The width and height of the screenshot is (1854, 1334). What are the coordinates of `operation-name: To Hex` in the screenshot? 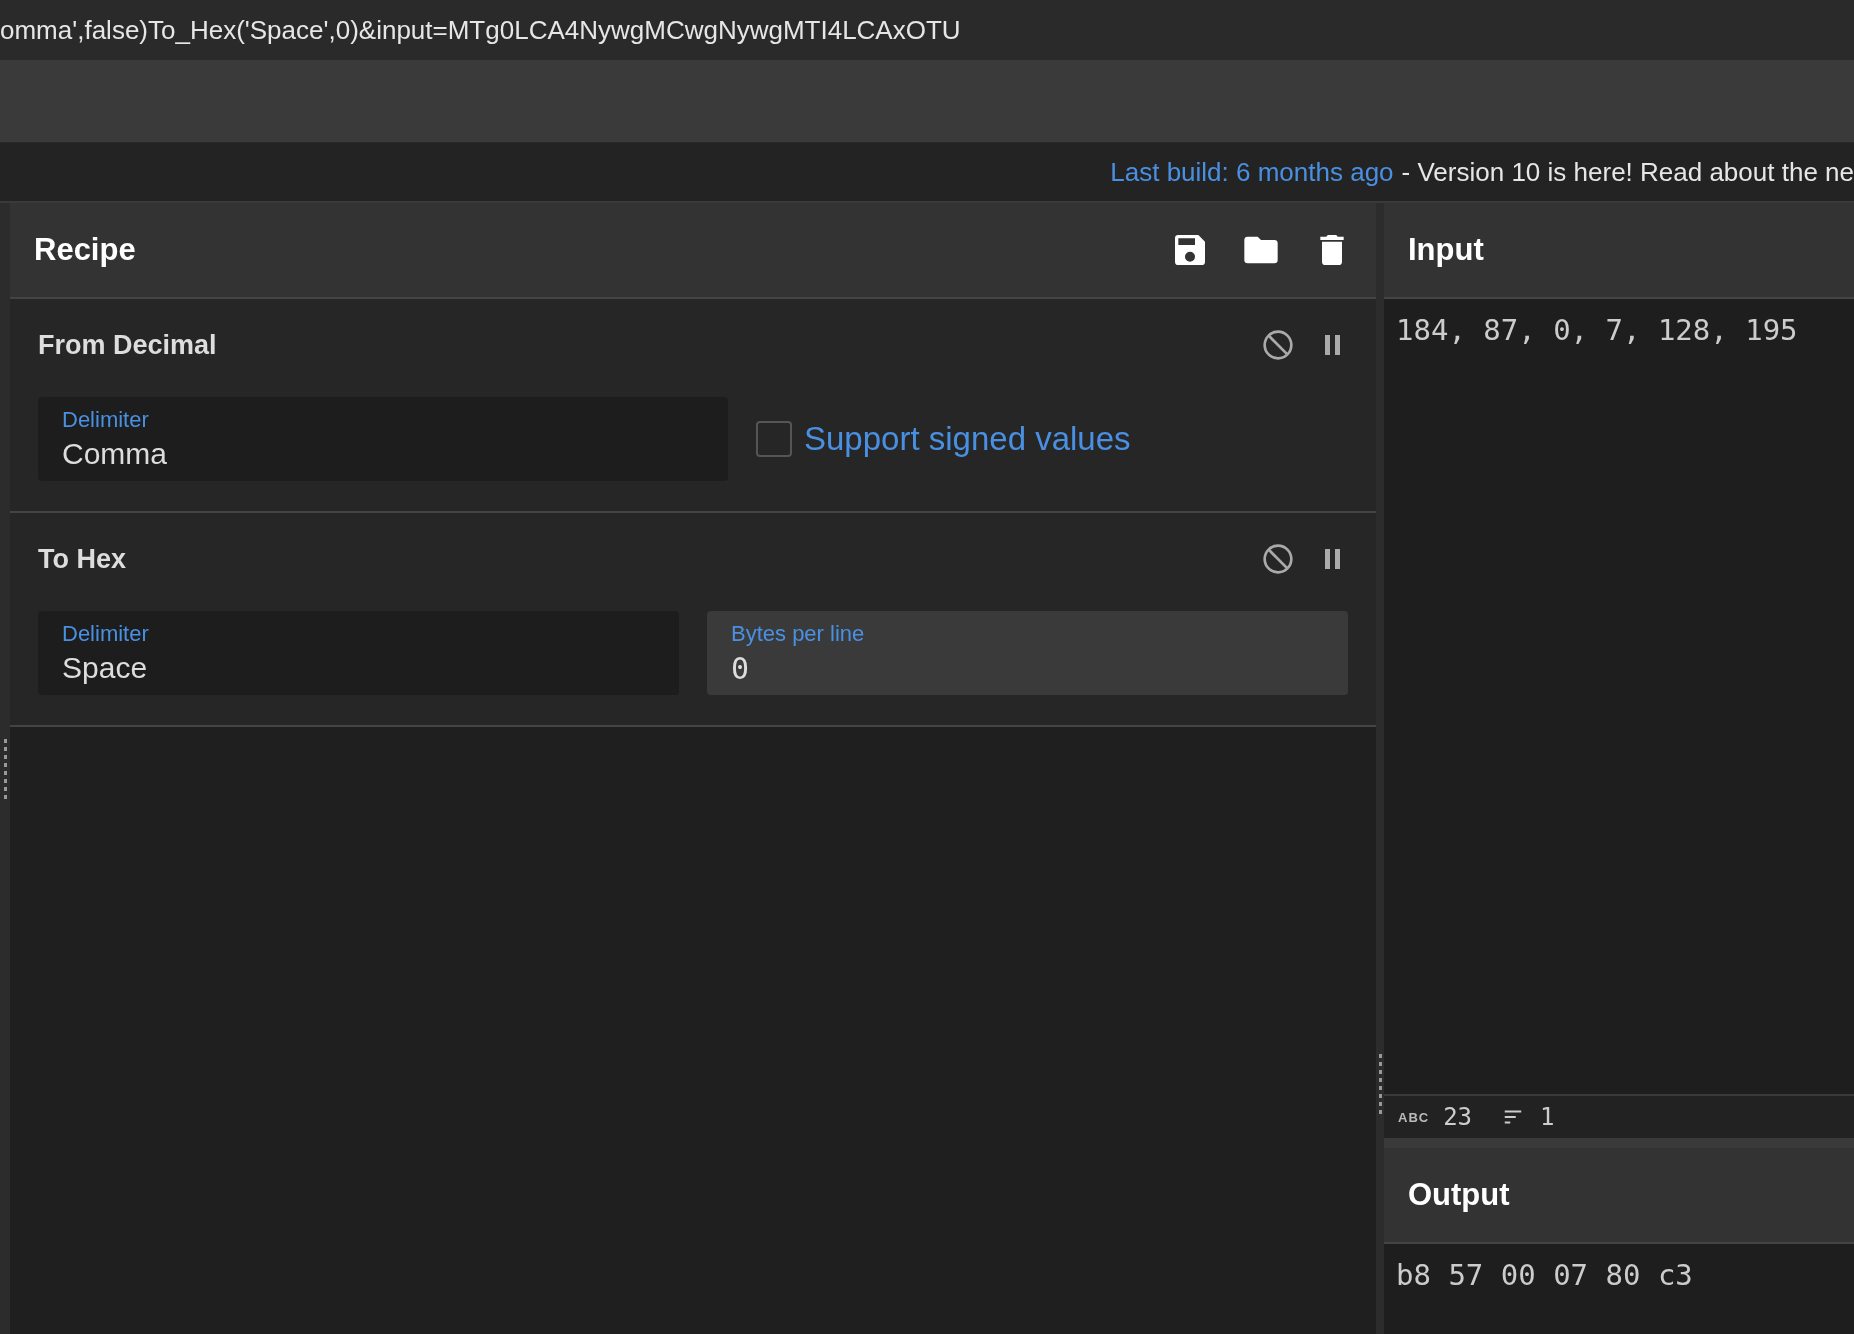 It's located at (82, 559).